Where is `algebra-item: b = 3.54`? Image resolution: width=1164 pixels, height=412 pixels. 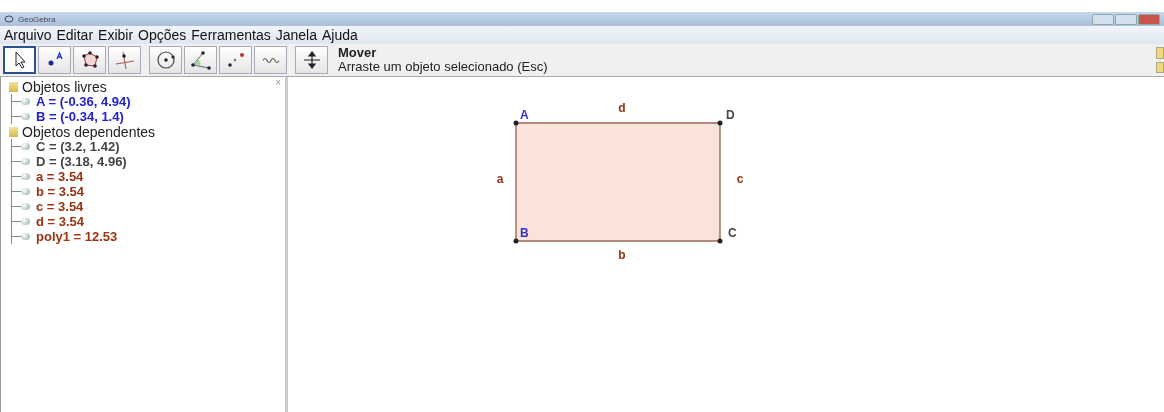
algebra-item: b = 3.54 is located at coordinates (60, 191).